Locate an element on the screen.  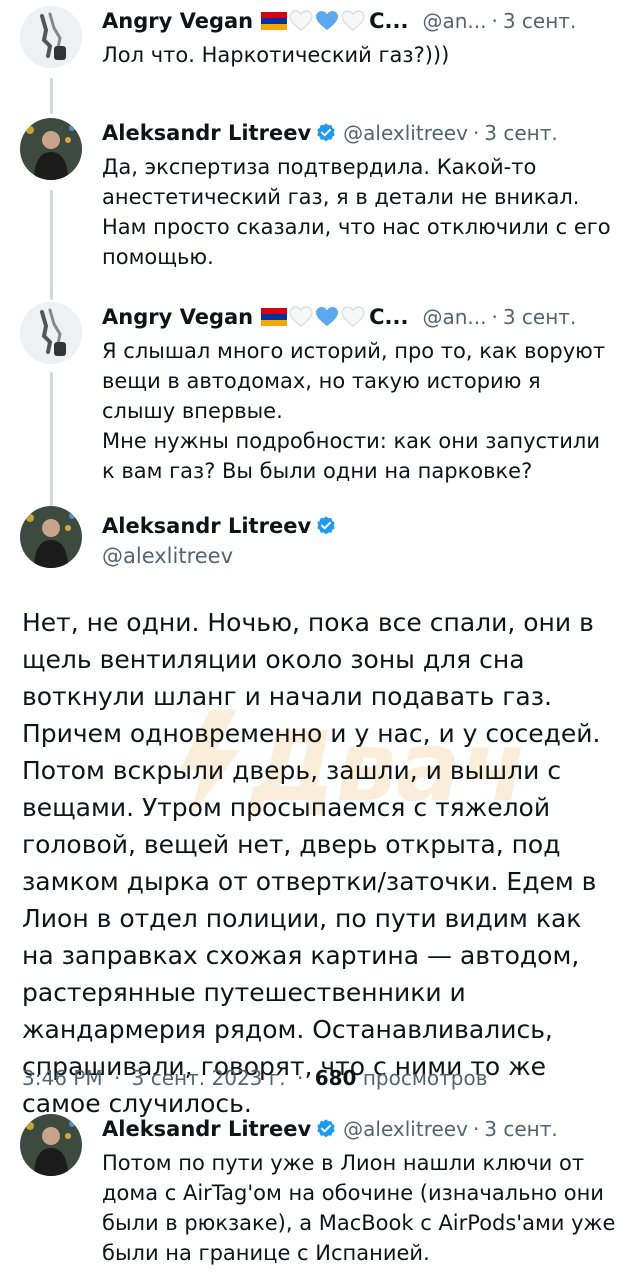
views-count: 680 is located at coordinates (335, 1078).